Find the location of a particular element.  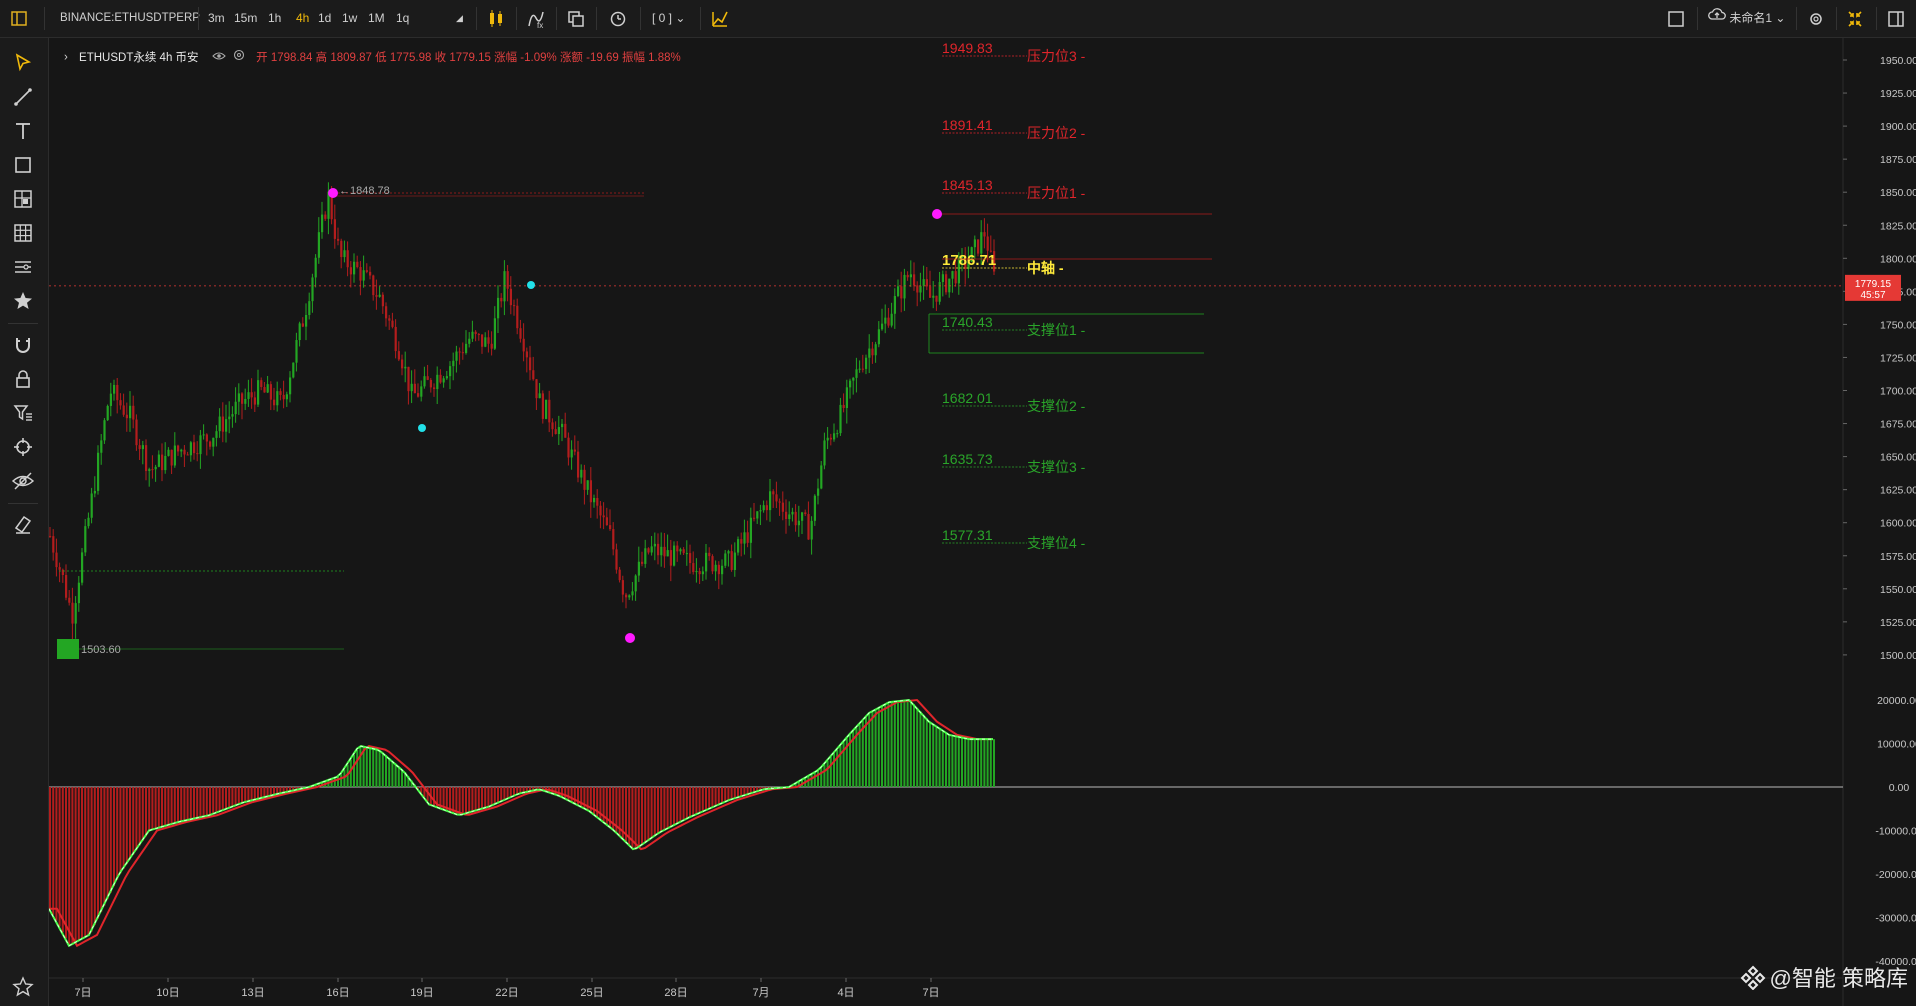

timeframe-1h: 1h is located at coordinates (274, 18).